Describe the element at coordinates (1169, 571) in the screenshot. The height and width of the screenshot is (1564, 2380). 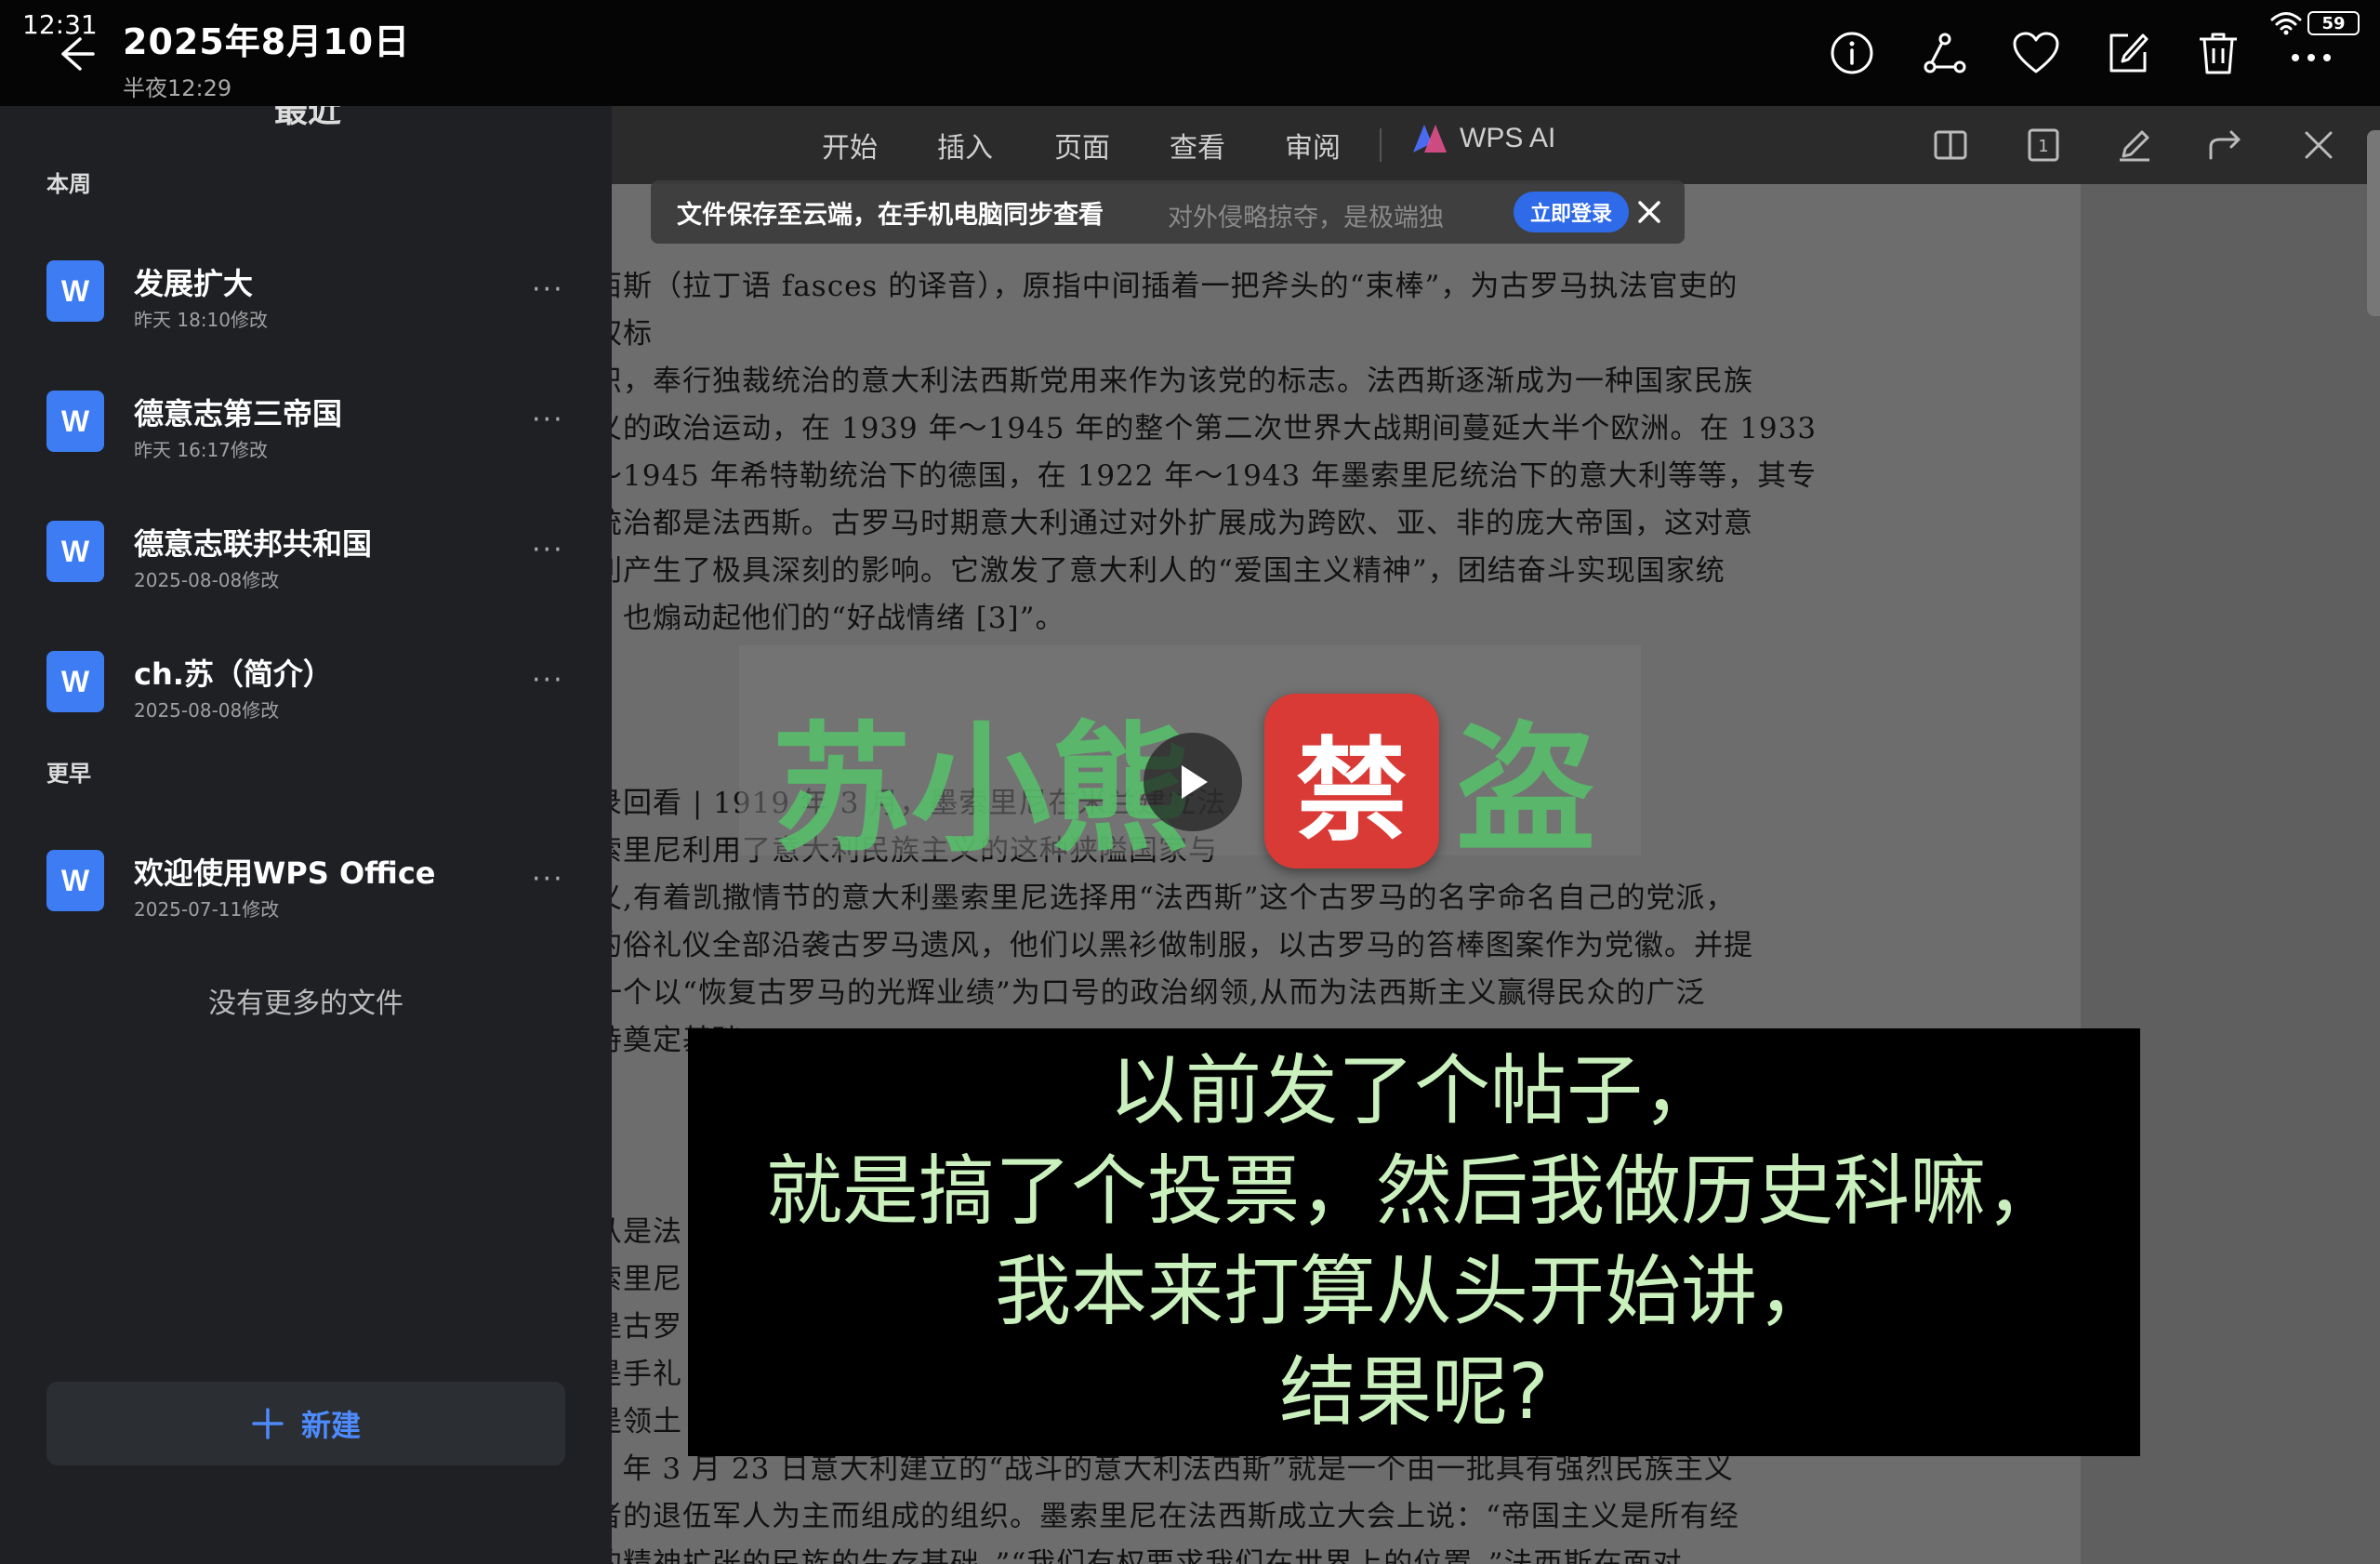
I see `doc-line: 利产生了极具深刻的影响。它激发了意大利人的“爱国主义精神”，团结奋斗实现国家统` at that location.